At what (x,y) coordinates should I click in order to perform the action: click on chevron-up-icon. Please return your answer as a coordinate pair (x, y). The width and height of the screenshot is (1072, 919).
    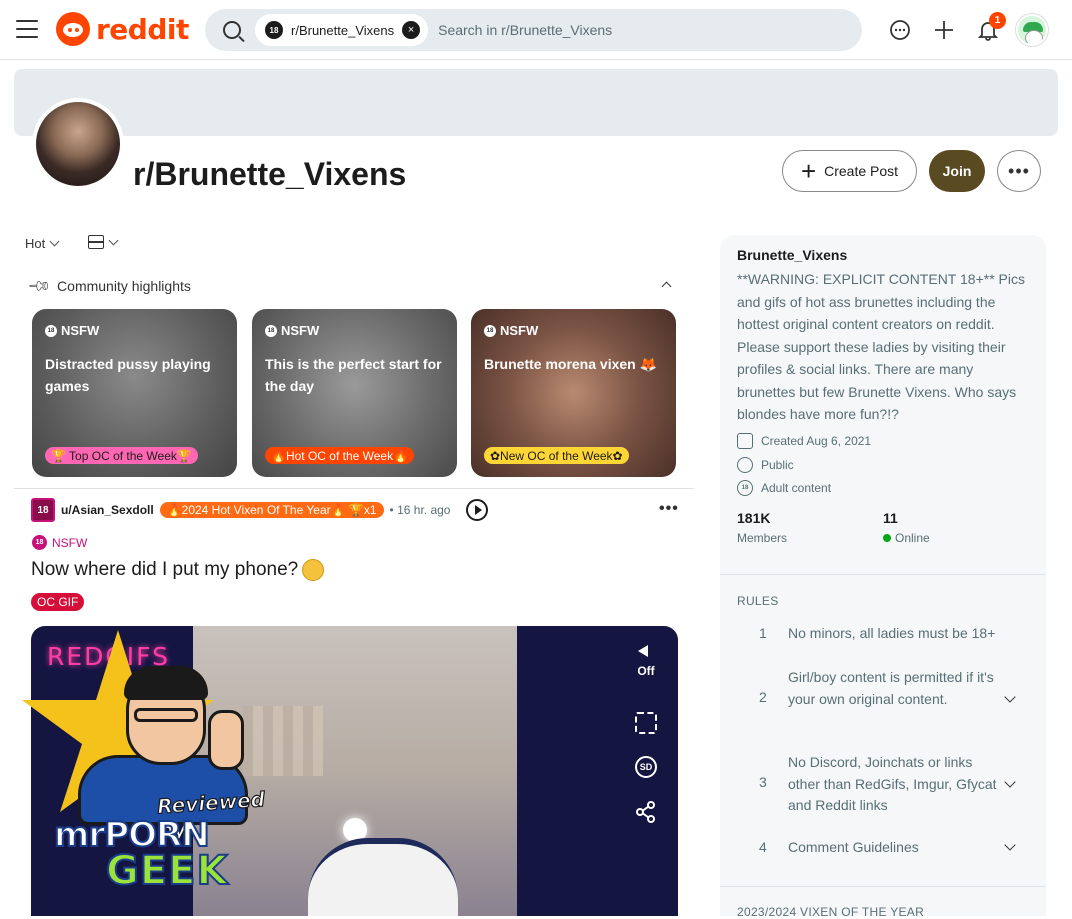
    Looking at the image, I should click on (666, 286).